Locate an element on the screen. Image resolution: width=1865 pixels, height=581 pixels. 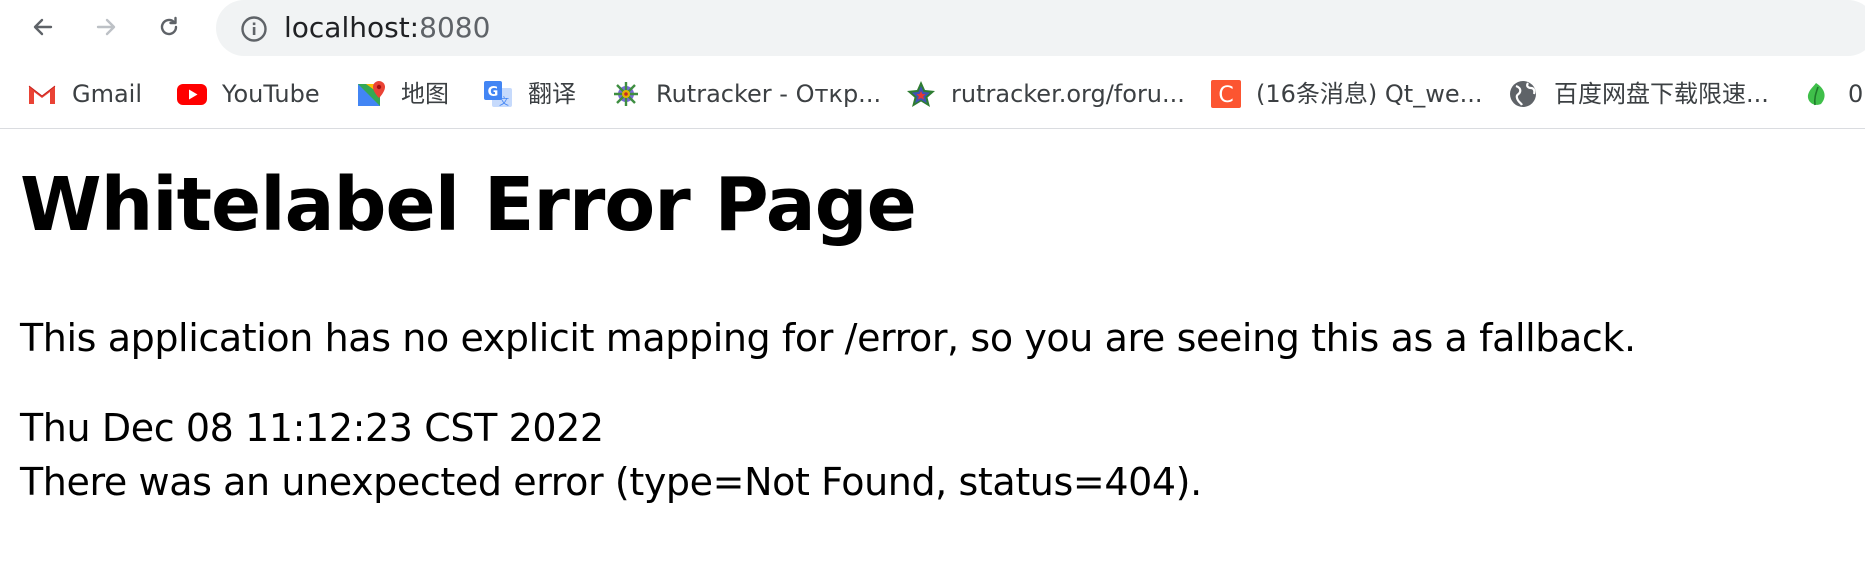
browser-toolbar: localhost:8080 is located at coordinates (932, 29).